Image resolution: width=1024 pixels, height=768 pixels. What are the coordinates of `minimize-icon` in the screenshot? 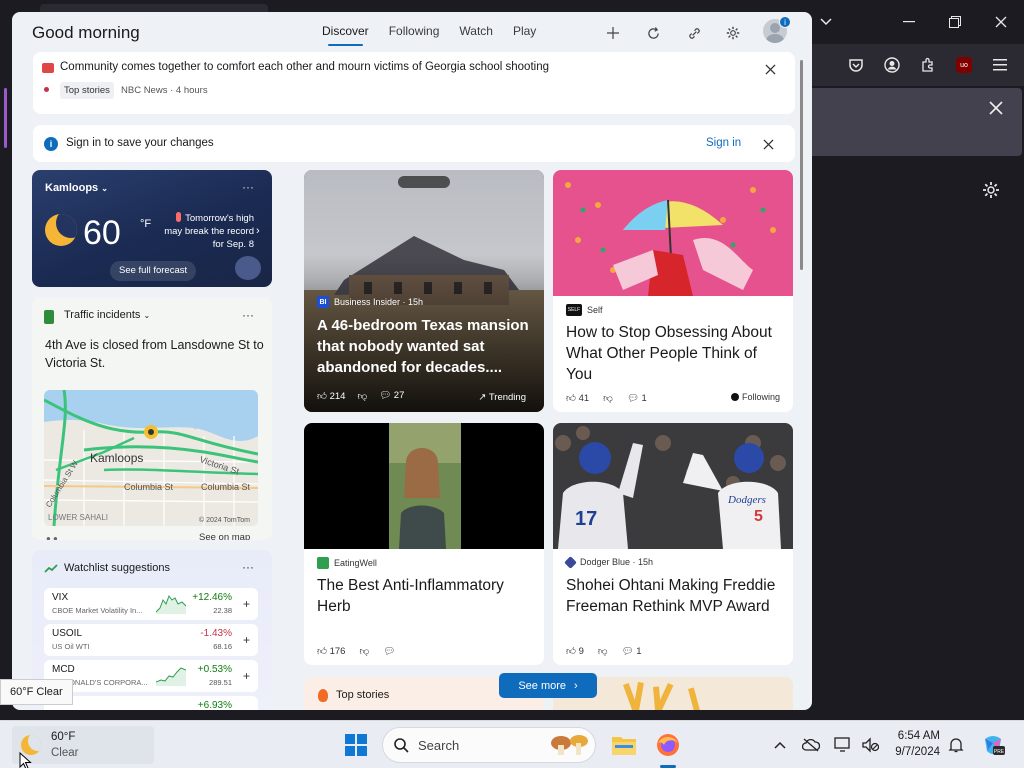 It's located at (909, 22).